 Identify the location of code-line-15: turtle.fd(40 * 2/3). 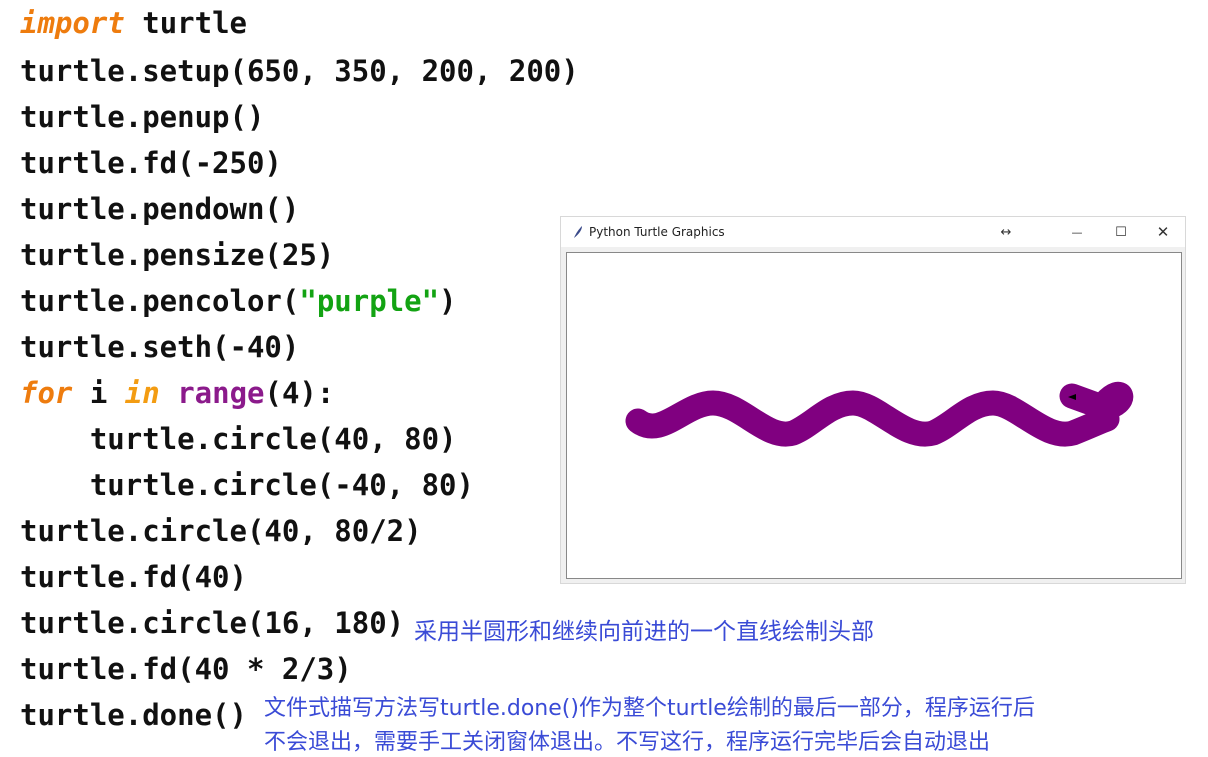
(186, 669).